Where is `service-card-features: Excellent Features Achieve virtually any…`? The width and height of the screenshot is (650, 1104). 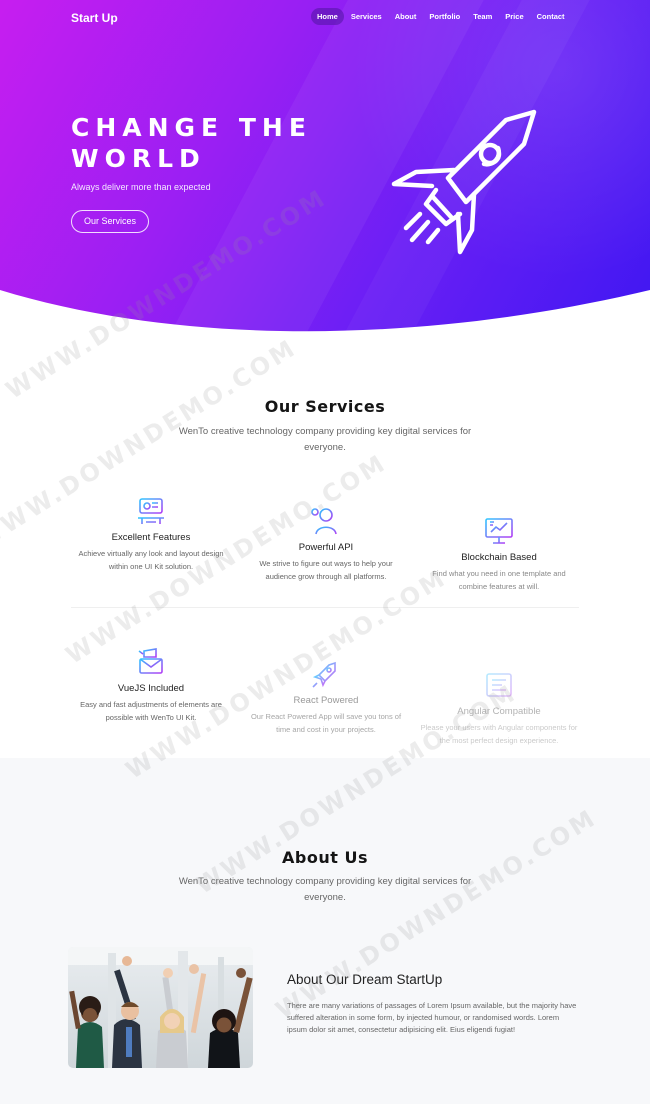
service-card-features: Excellent Features Achieve virtually any… is located at coordinates (151, 533).